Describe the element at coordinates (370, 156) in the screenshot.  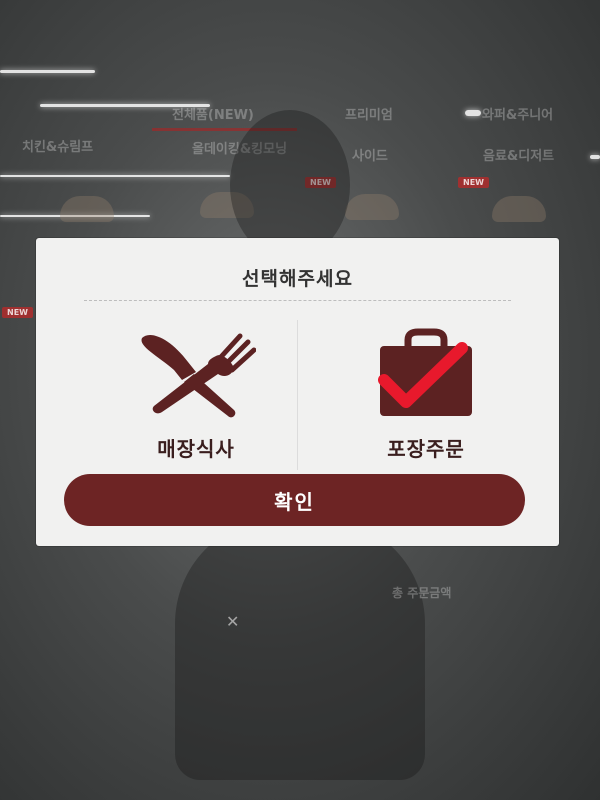
I see `bg-tab: 사이드` at that location.